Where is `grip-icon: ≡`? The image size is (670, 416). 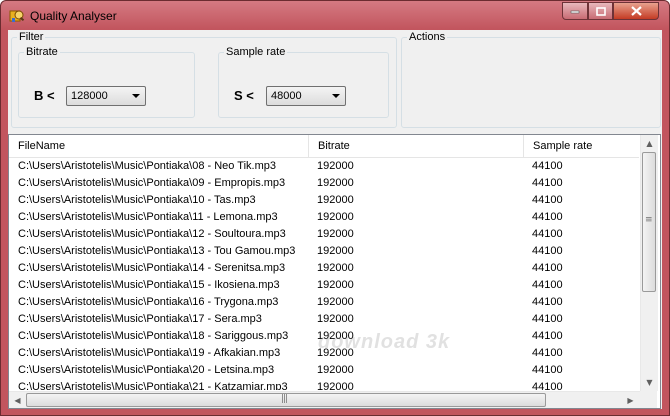 grip-icon: ≡ is located at coordinates (648, 220).